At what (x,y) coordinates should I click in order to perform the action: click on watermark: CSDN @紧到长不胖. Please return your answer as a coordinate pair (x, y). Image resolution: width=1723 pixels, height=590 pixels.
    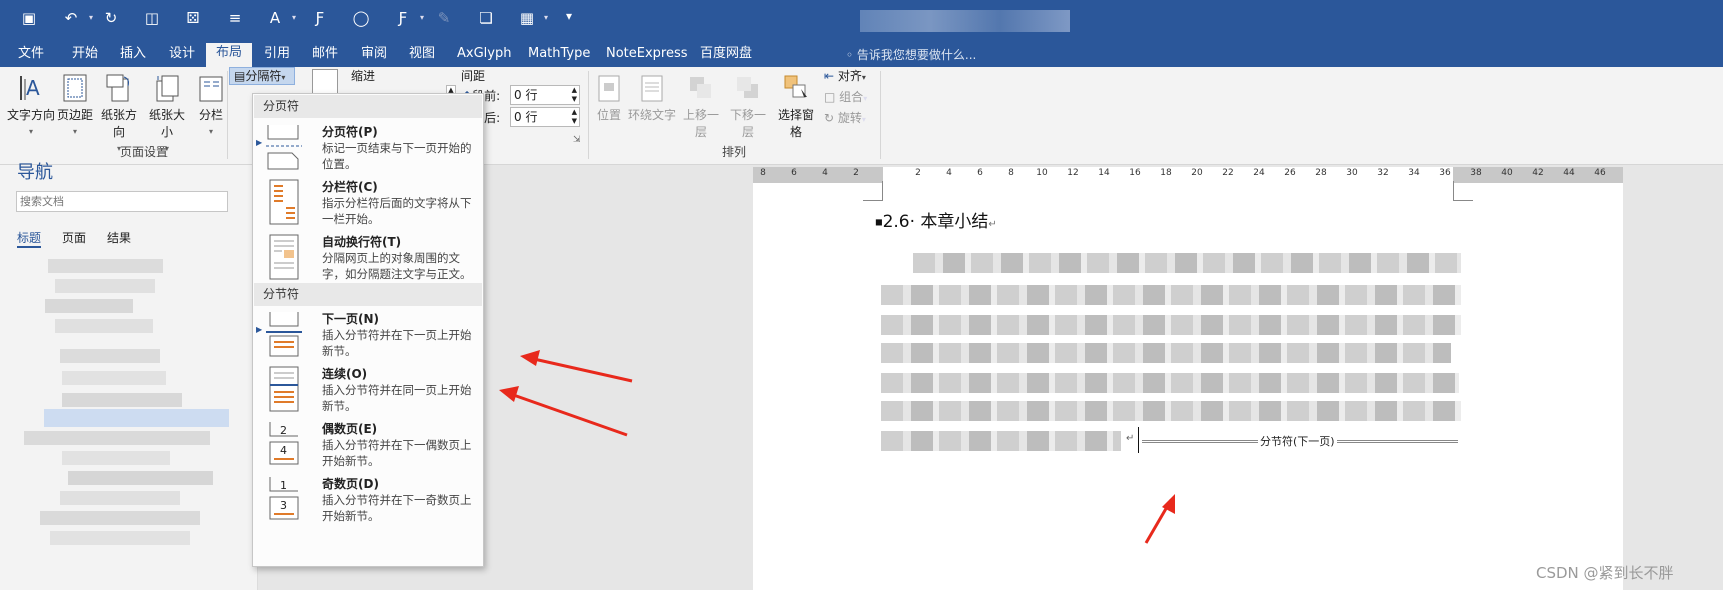
    Looking at the image, I should click on (1605, 573).